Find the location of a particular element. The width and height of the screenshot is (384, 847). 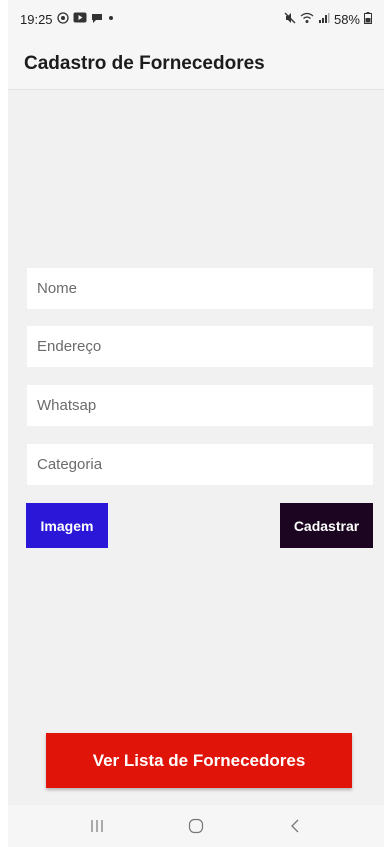

signal-icon is located at coordinates (324, 19).